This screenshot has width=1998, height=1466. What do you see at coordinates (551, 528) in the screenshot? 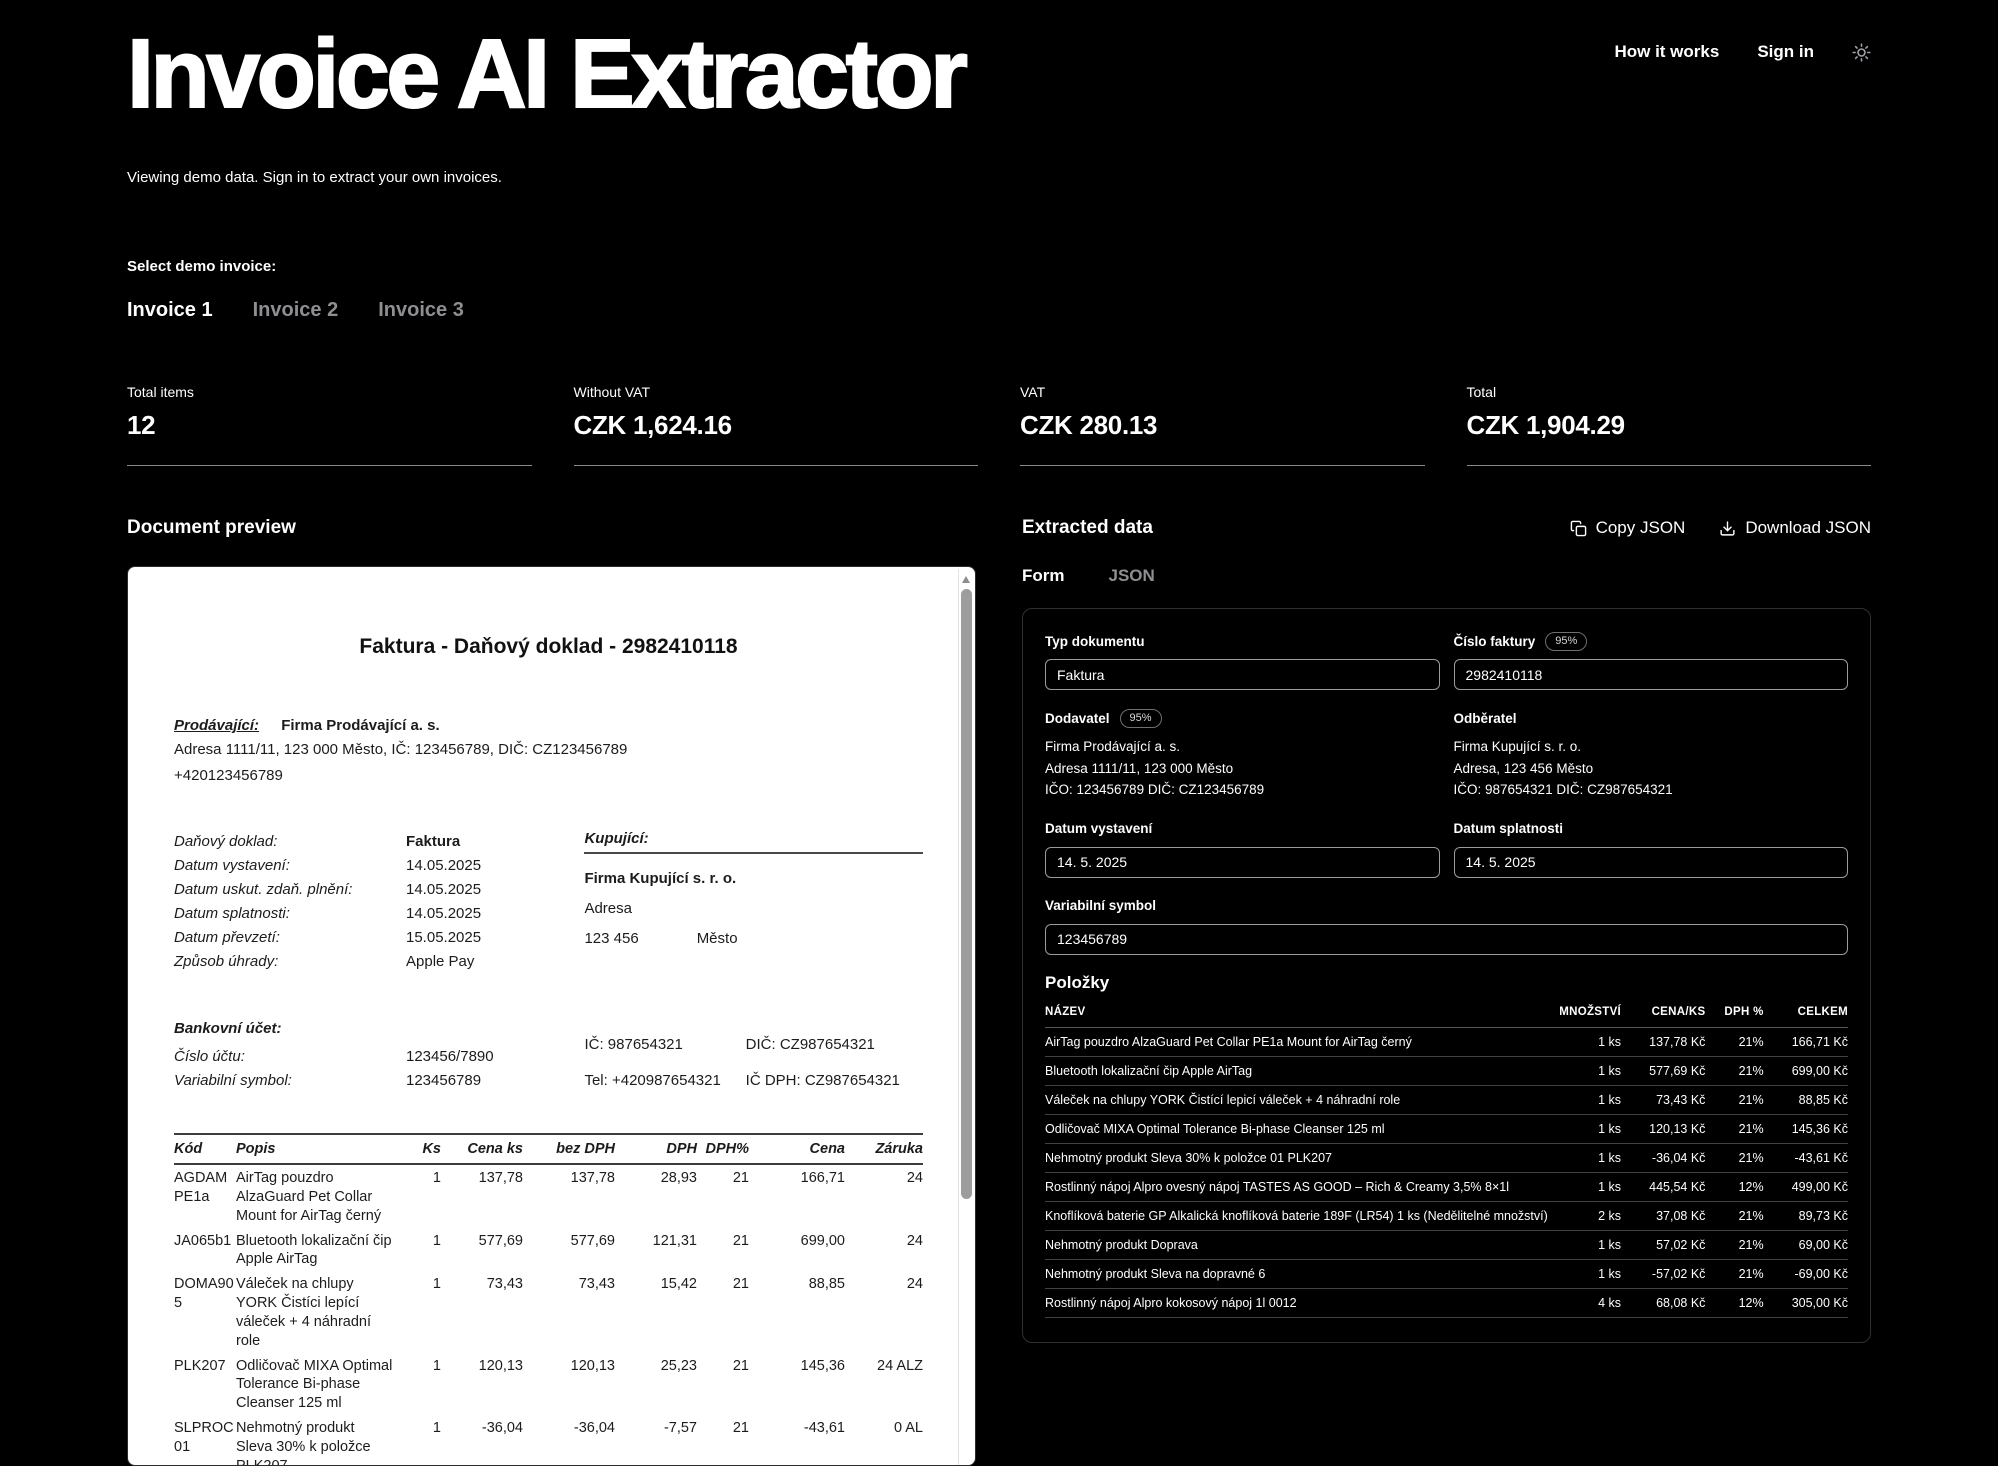
I see `preview-header: Document preview` at bounding box center [551, 528].